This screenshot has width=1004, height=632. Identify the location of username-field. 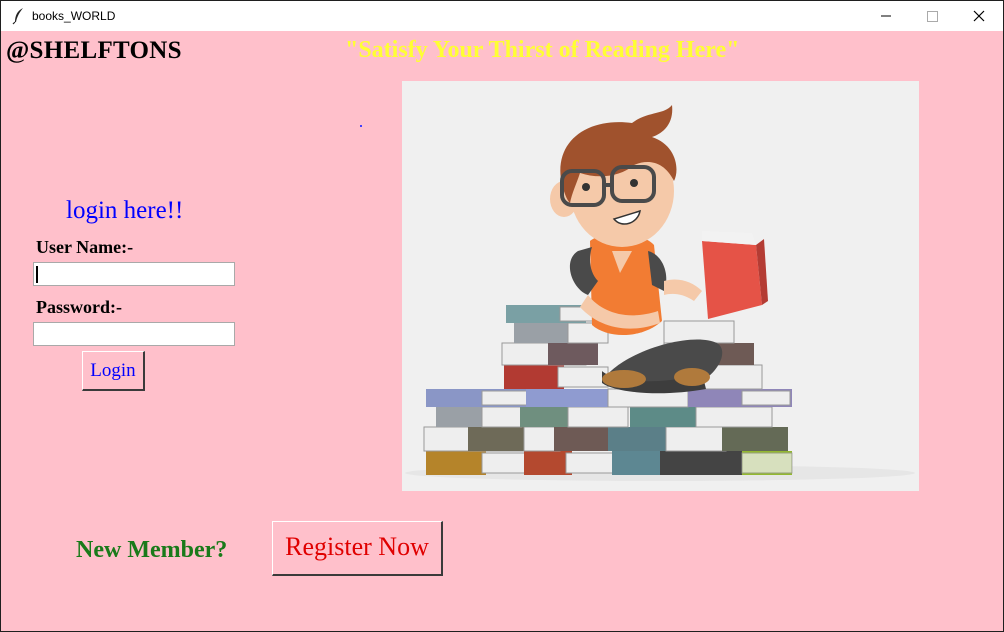
(134, 274).